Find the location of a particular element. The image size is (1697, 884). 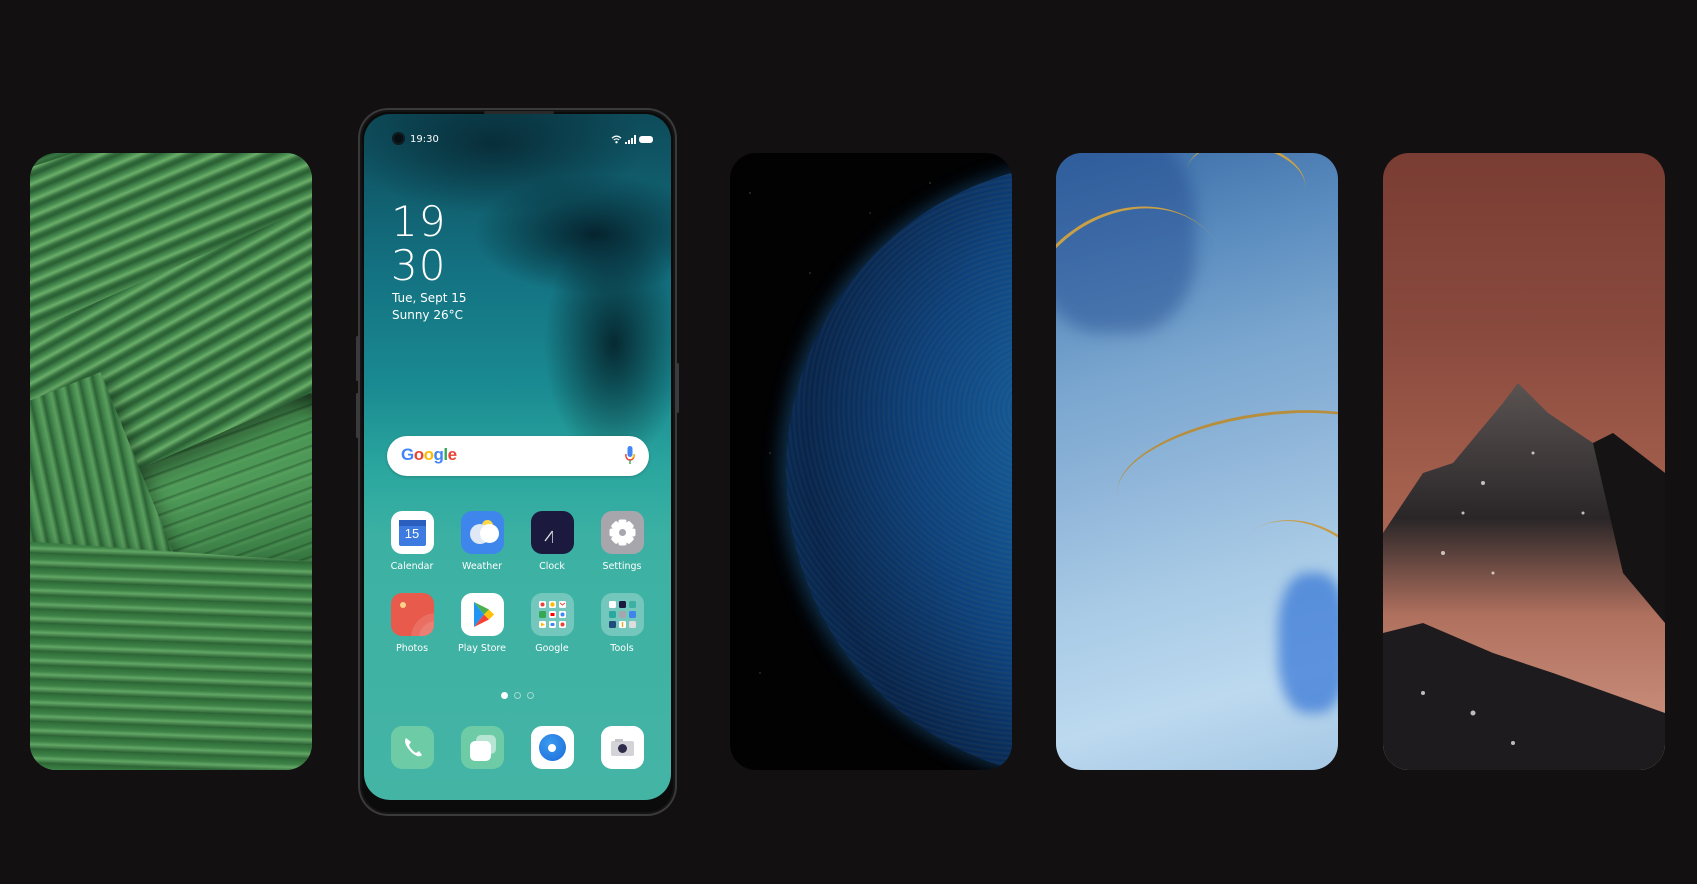

dock-browser is located at coordinates (552, 747).